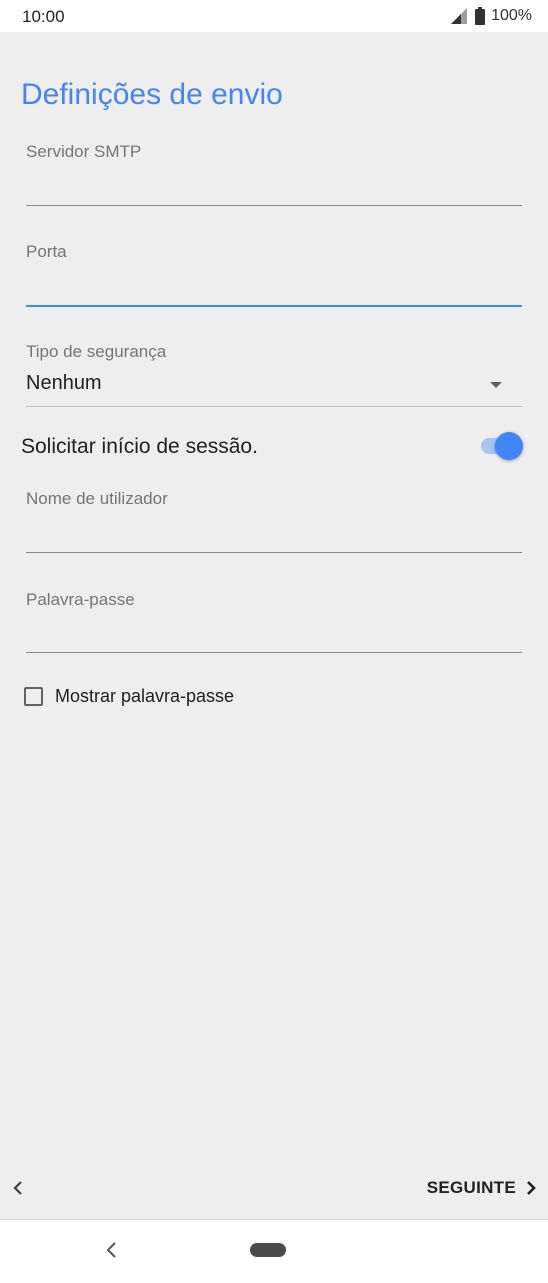 The height and width of the screenshot is (1283, 548). I want to click on show-password-row: Mostrar palavra-passe, so click(129, 696).